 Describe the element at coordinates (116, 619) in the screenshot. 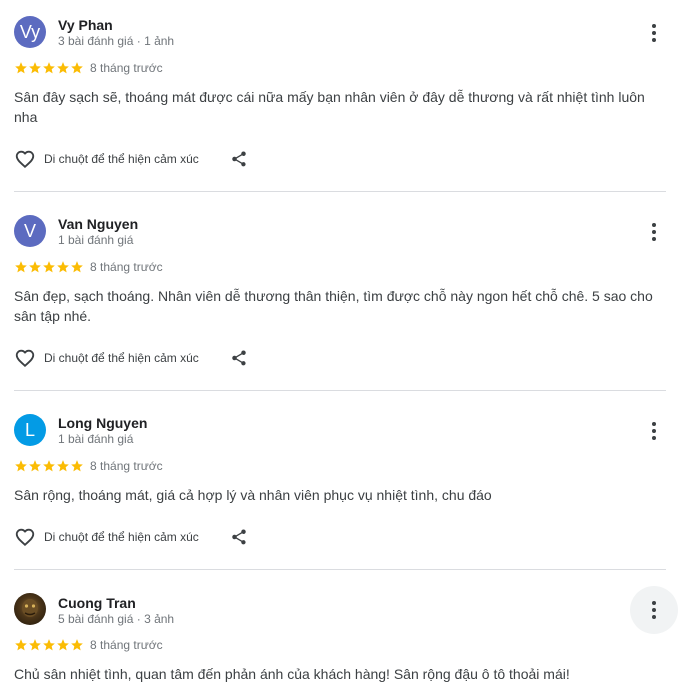

I see `reviewer-meta: 5 bài đánh giá · 3 ảnh` at that location.